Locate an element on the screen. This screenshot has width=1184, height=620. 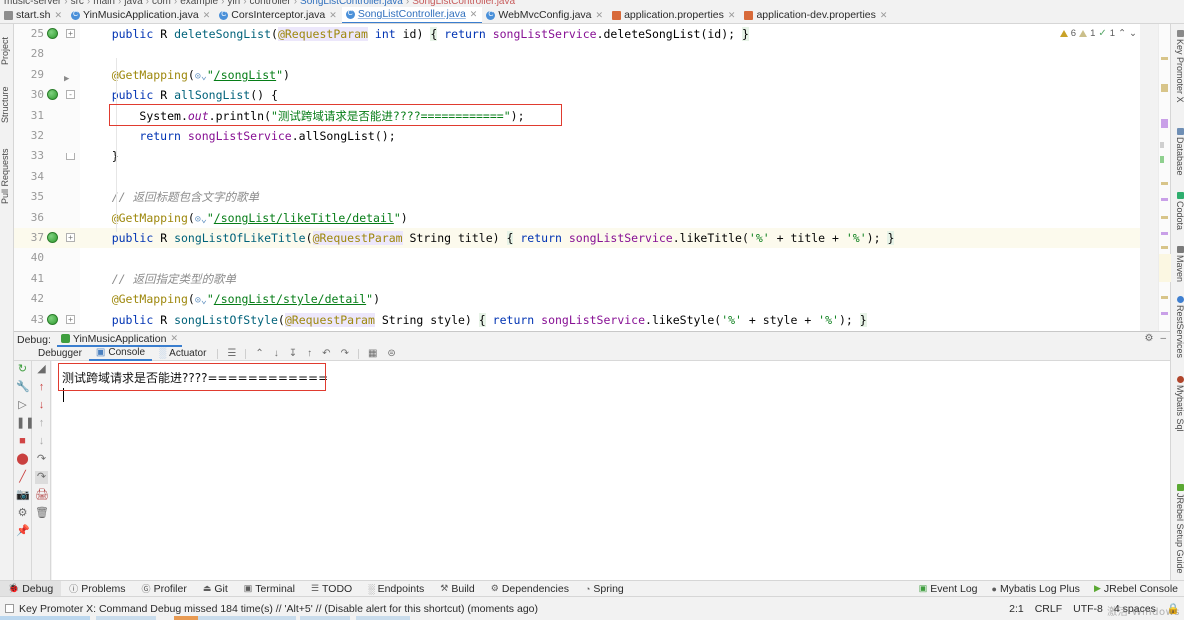
inspection-widget: 6 1 ✓ 1 ⌃ ⌄ is located at coordinates (1098, 33).